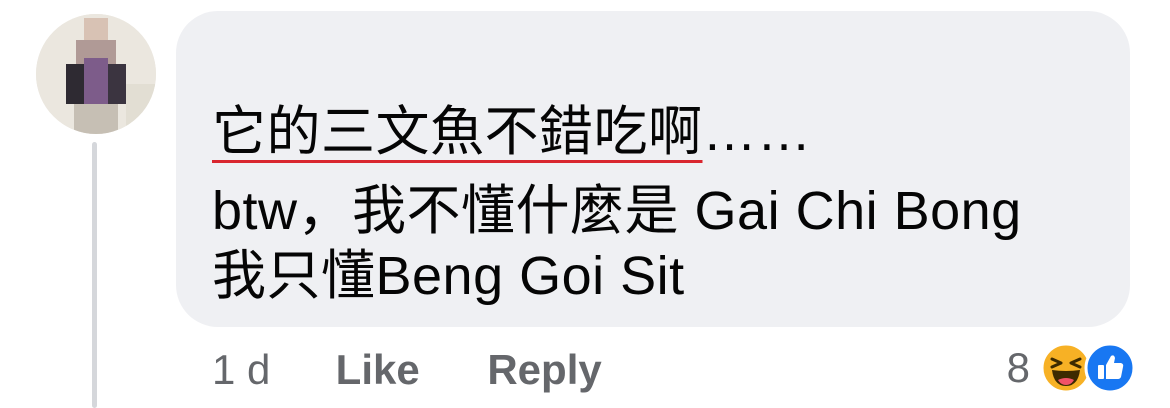  I want to click on reactions-summary: 8, so click(1071, 368).